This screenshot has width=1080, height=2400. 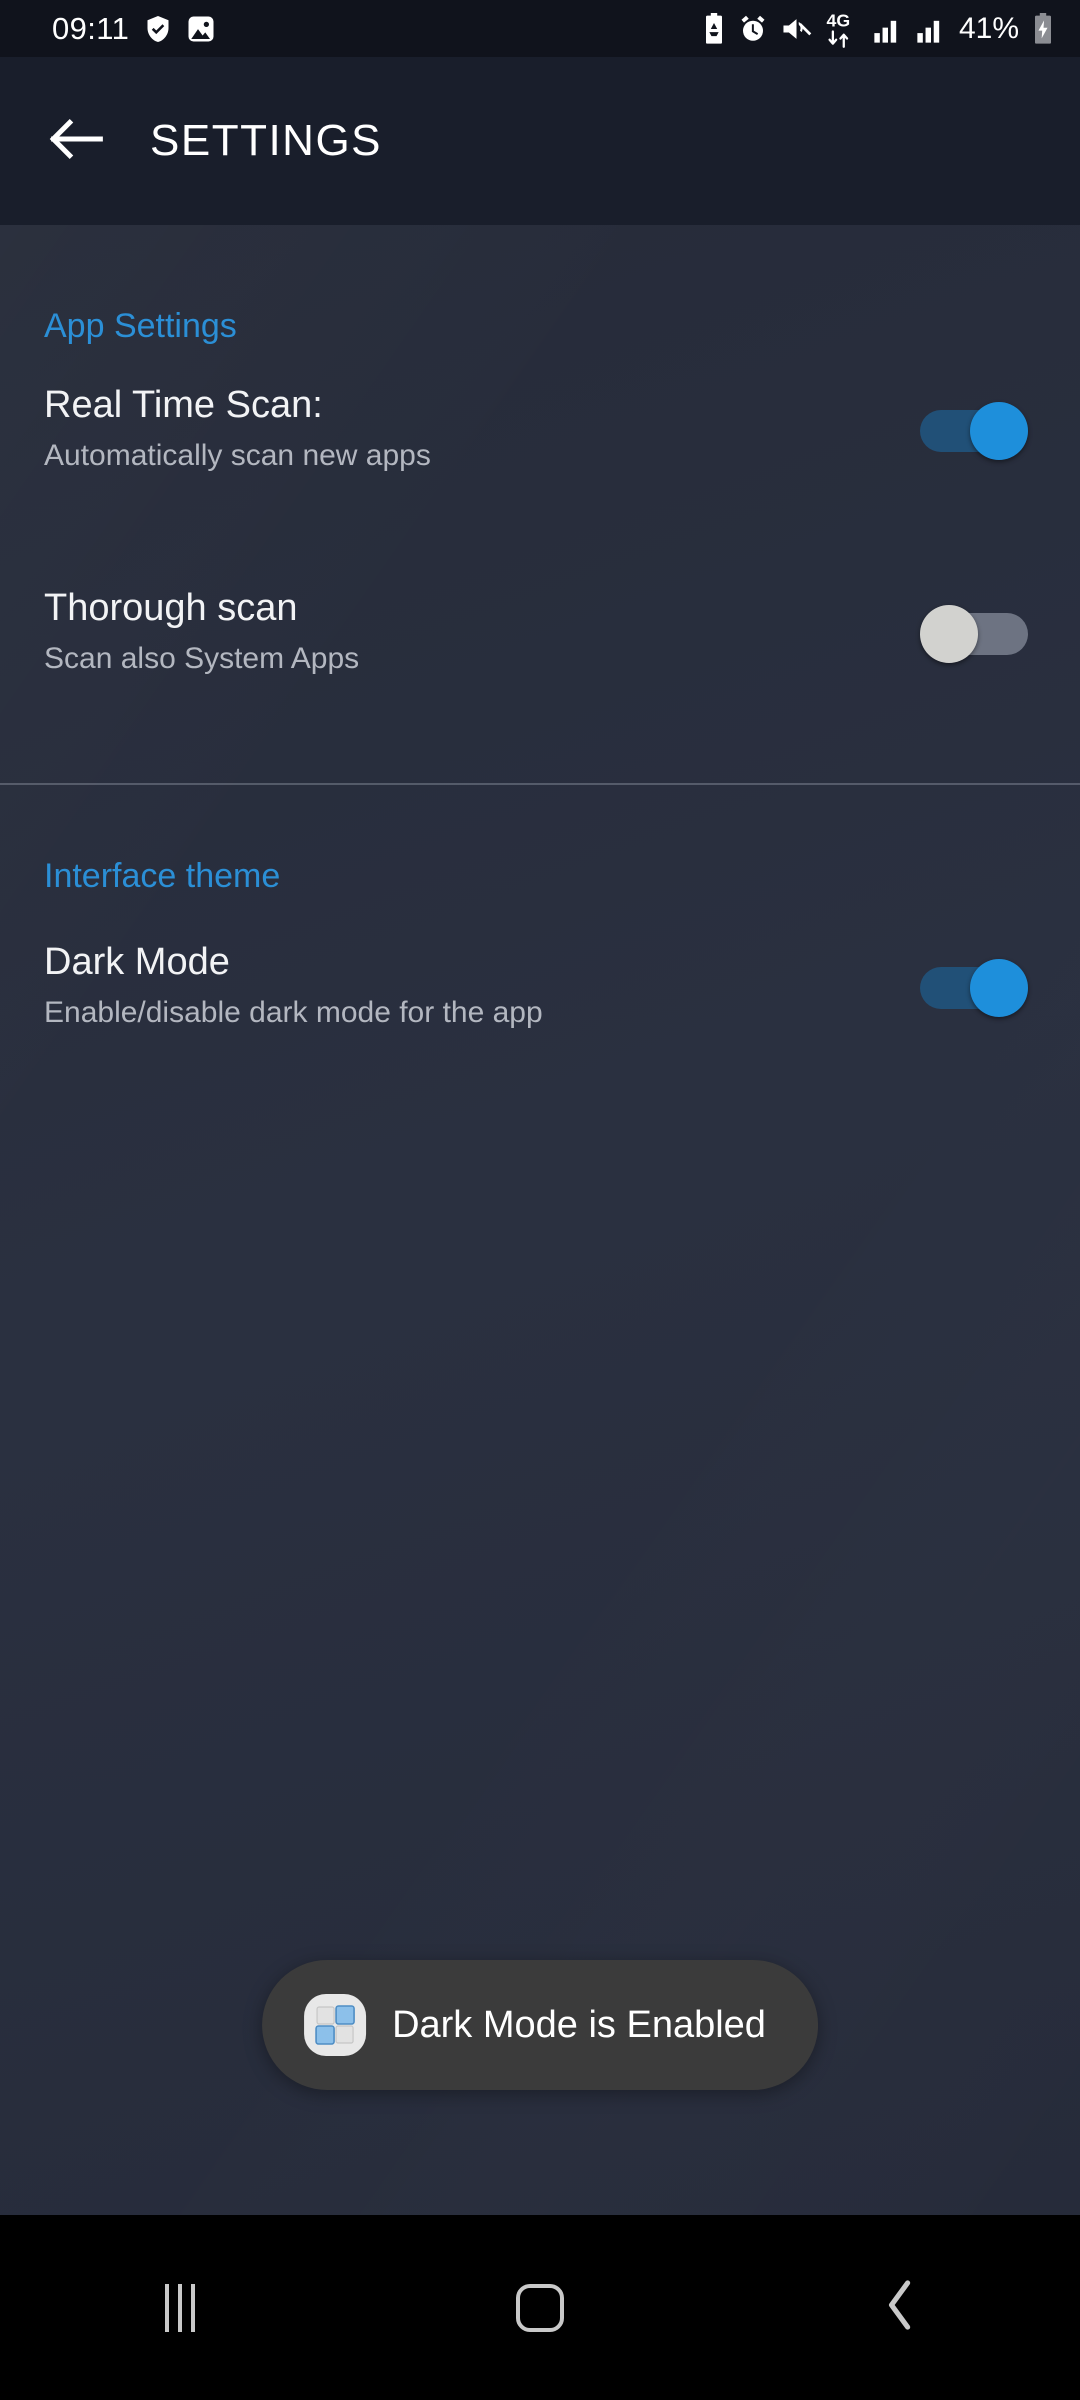 I want to click on status-bar-clock: 09:11, so click(x=91, y=28).